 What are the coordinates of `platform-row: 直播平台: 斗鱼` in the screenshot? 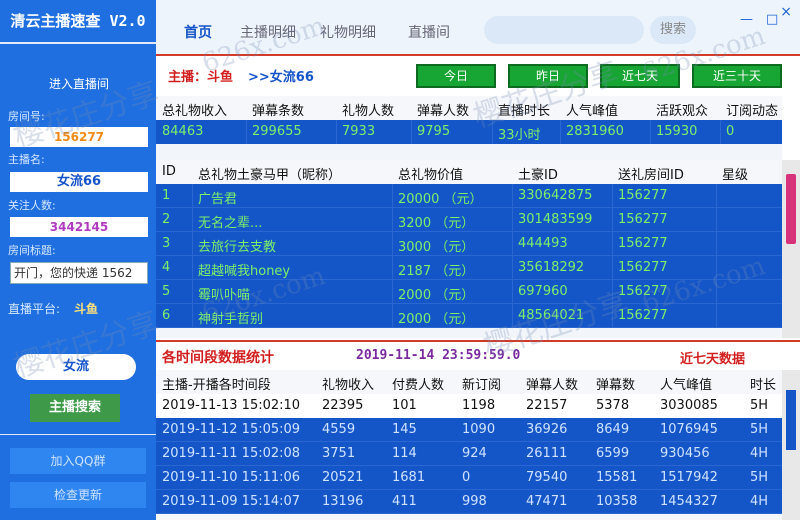 It's located at (53, 308).